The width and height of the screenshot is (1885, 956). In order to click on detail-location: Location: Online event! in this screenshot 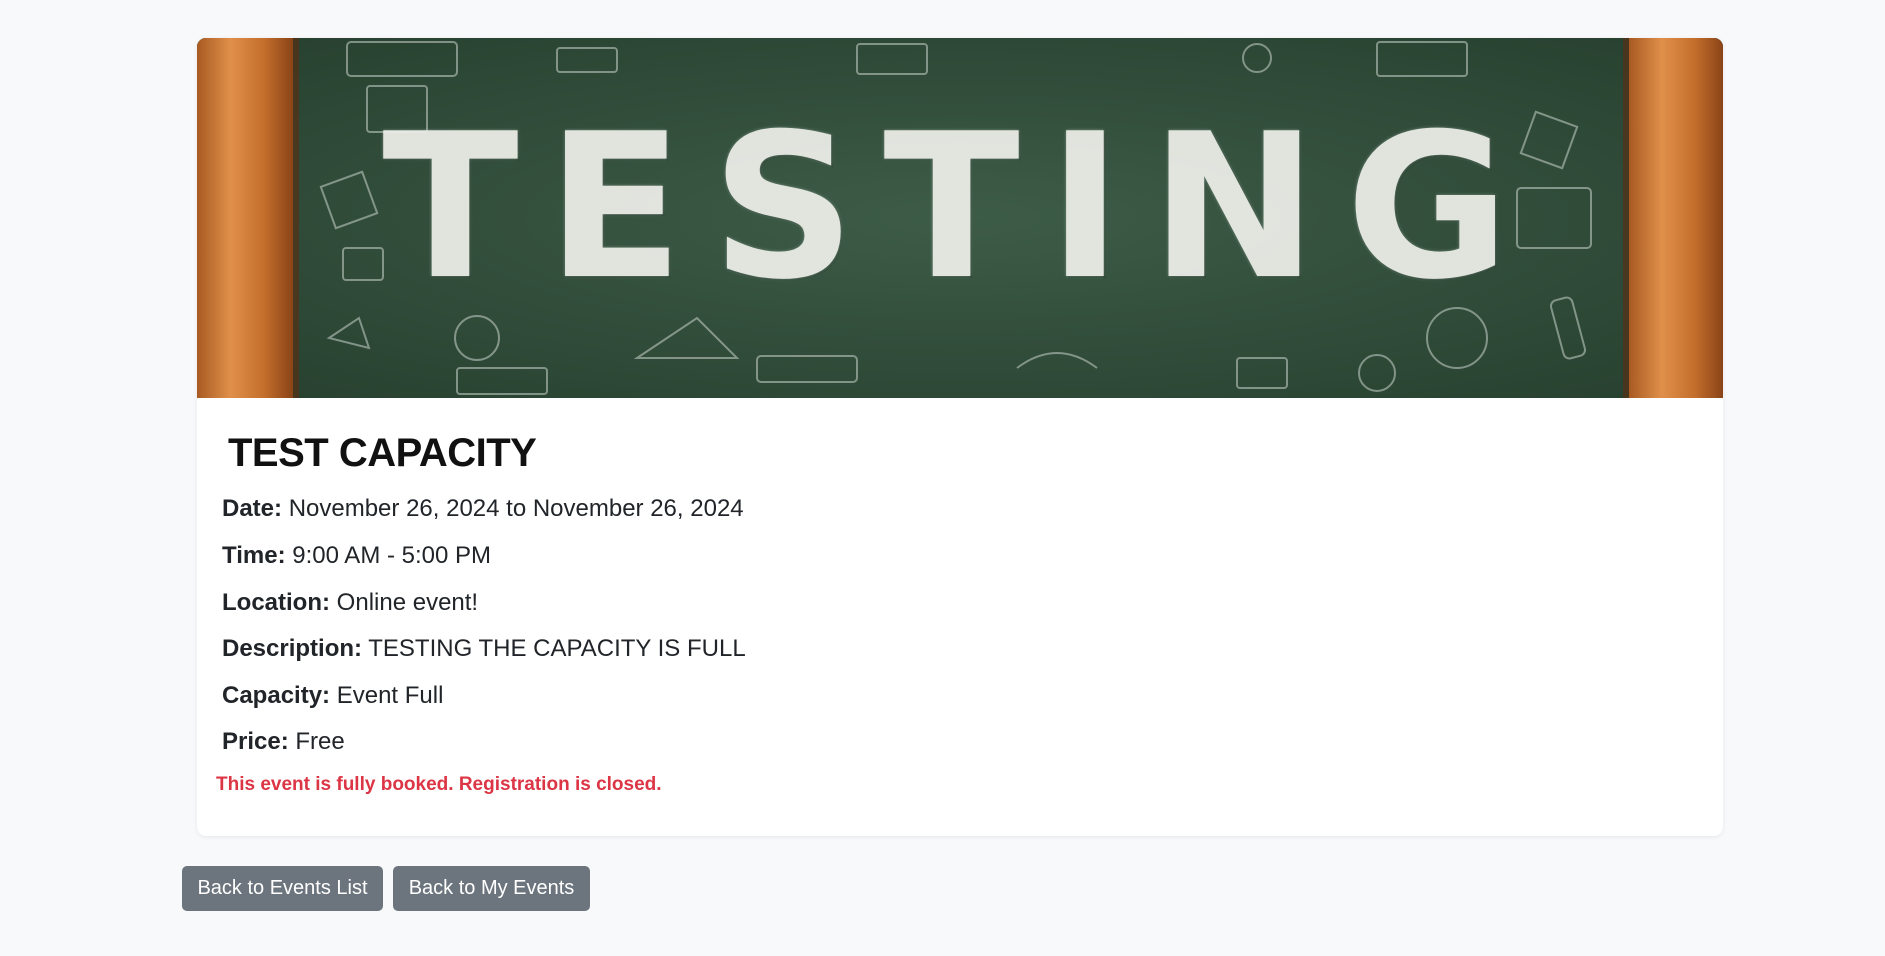, I will do `click(350, 603)`.